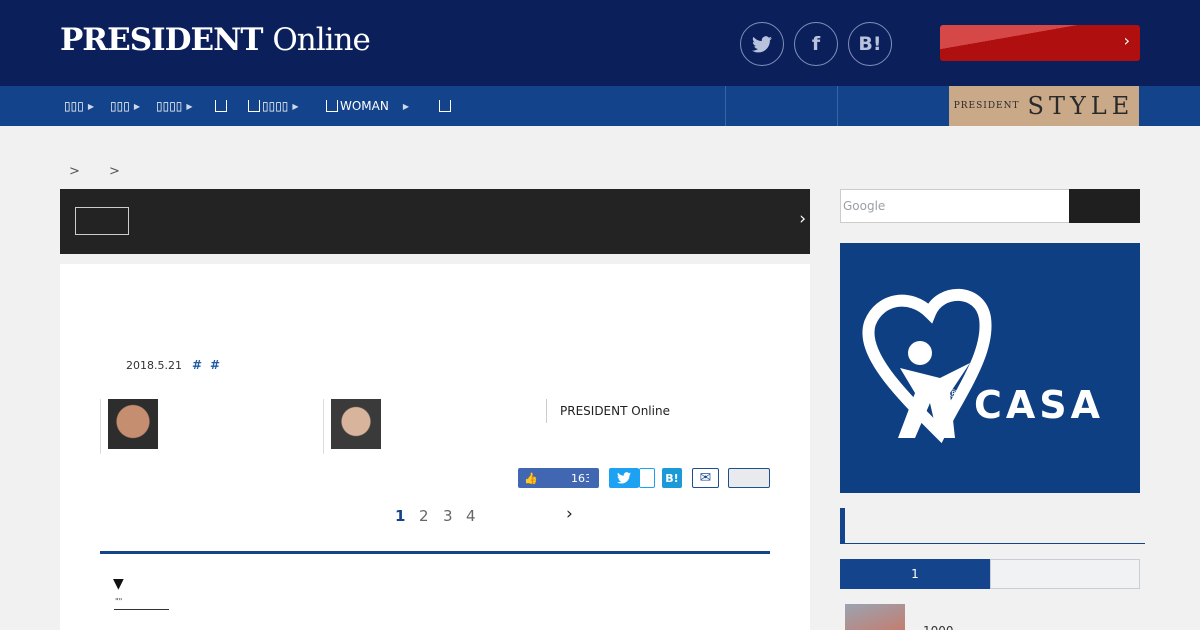  What do you see at coordinates (953, 393) in the screenshot?
I see `registered-mark: ®` at bounding box center [953, 393].